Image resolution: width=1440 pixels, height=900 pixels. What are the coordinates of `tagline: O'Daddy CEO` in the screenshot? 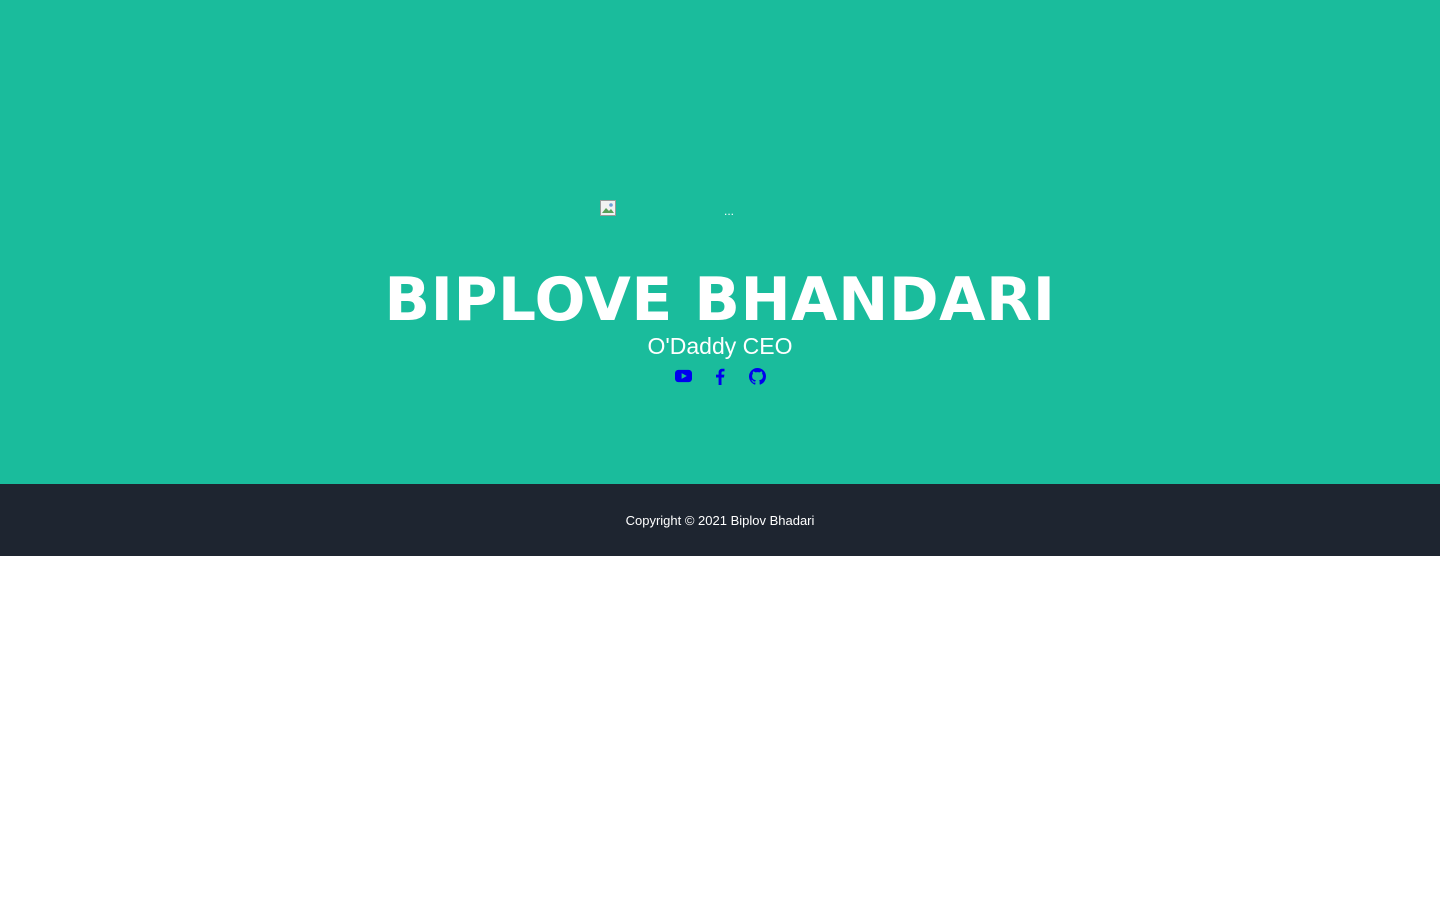 It's located at (720, 346).